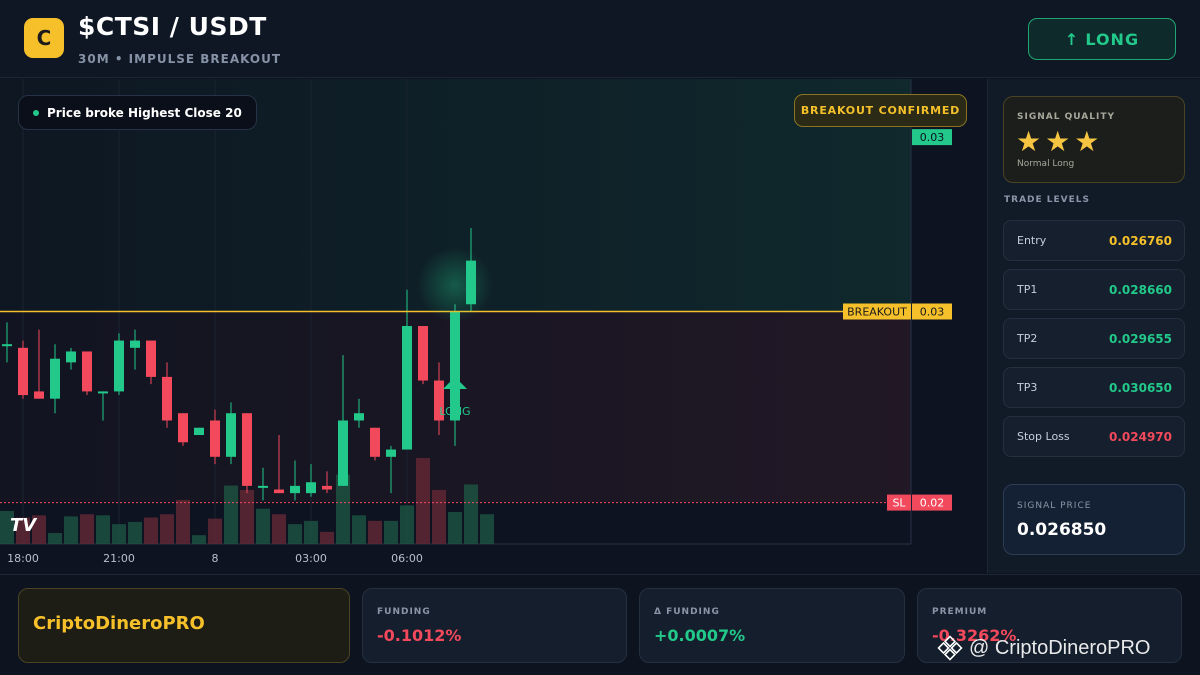 The width and height of the screenshot is (1200, 675). What do you see at coordinates (1094, 436) in the screenshot?
I see `level-row-stop-loss: Stop Loss 0.024970` at bounding box center [1094, 436].